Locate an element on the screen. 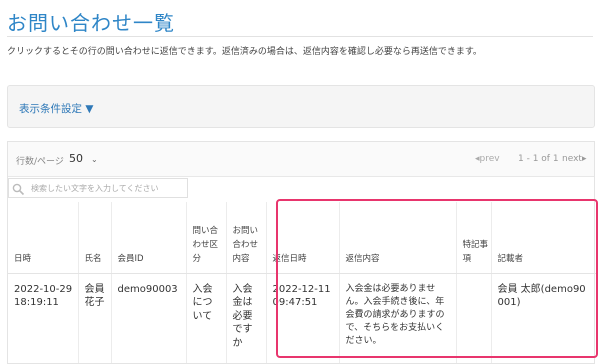  title-divider is located at coordinates (300, 36).